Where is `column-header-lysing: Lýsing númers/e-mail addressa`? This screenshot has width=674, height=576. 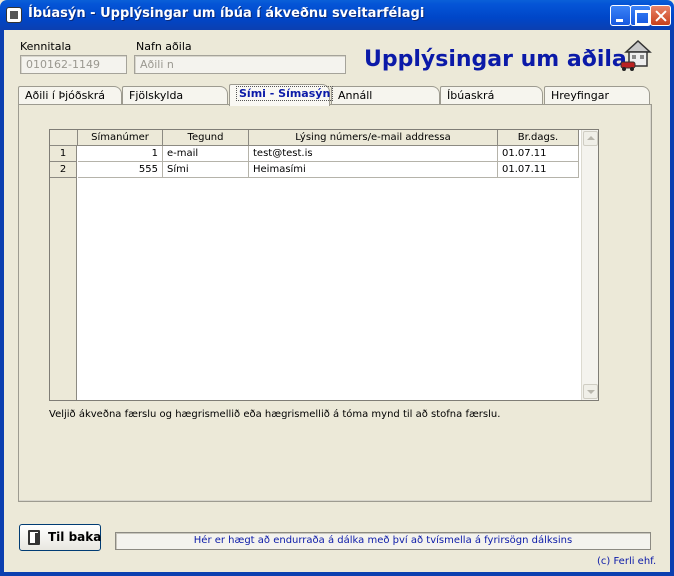 column-header-lysing: Lýsing númers/e-mail addressa is located at coordinates (373, 138).